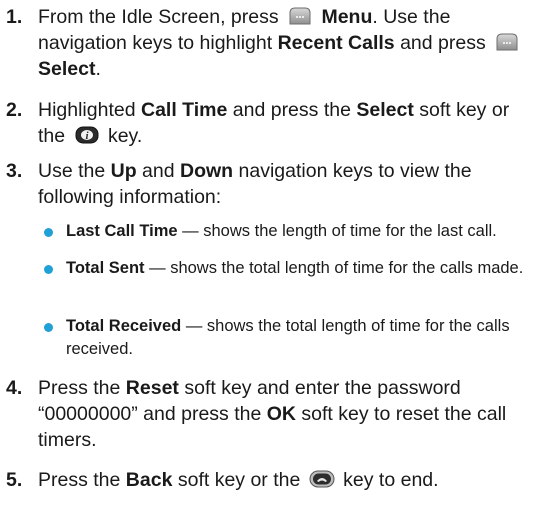  I want to click on term: Total Received, so click(124, 326).